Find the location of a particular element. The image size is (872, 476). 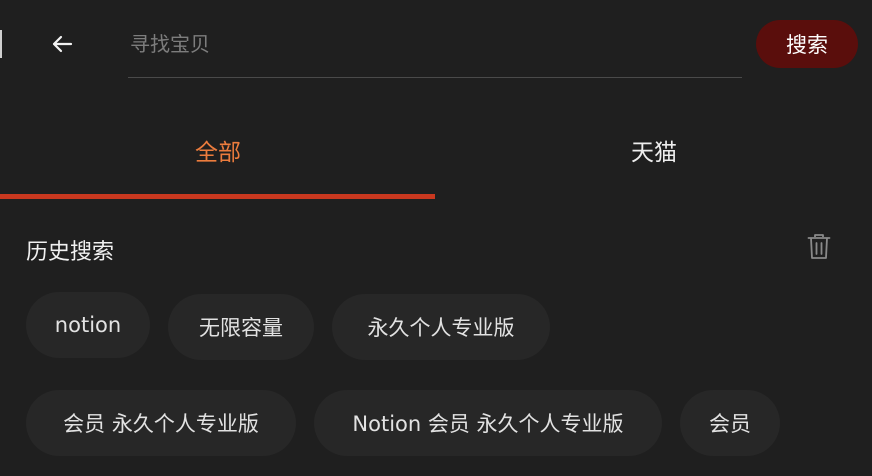

tab-all: 全部 is located at coordinates (218, 150).